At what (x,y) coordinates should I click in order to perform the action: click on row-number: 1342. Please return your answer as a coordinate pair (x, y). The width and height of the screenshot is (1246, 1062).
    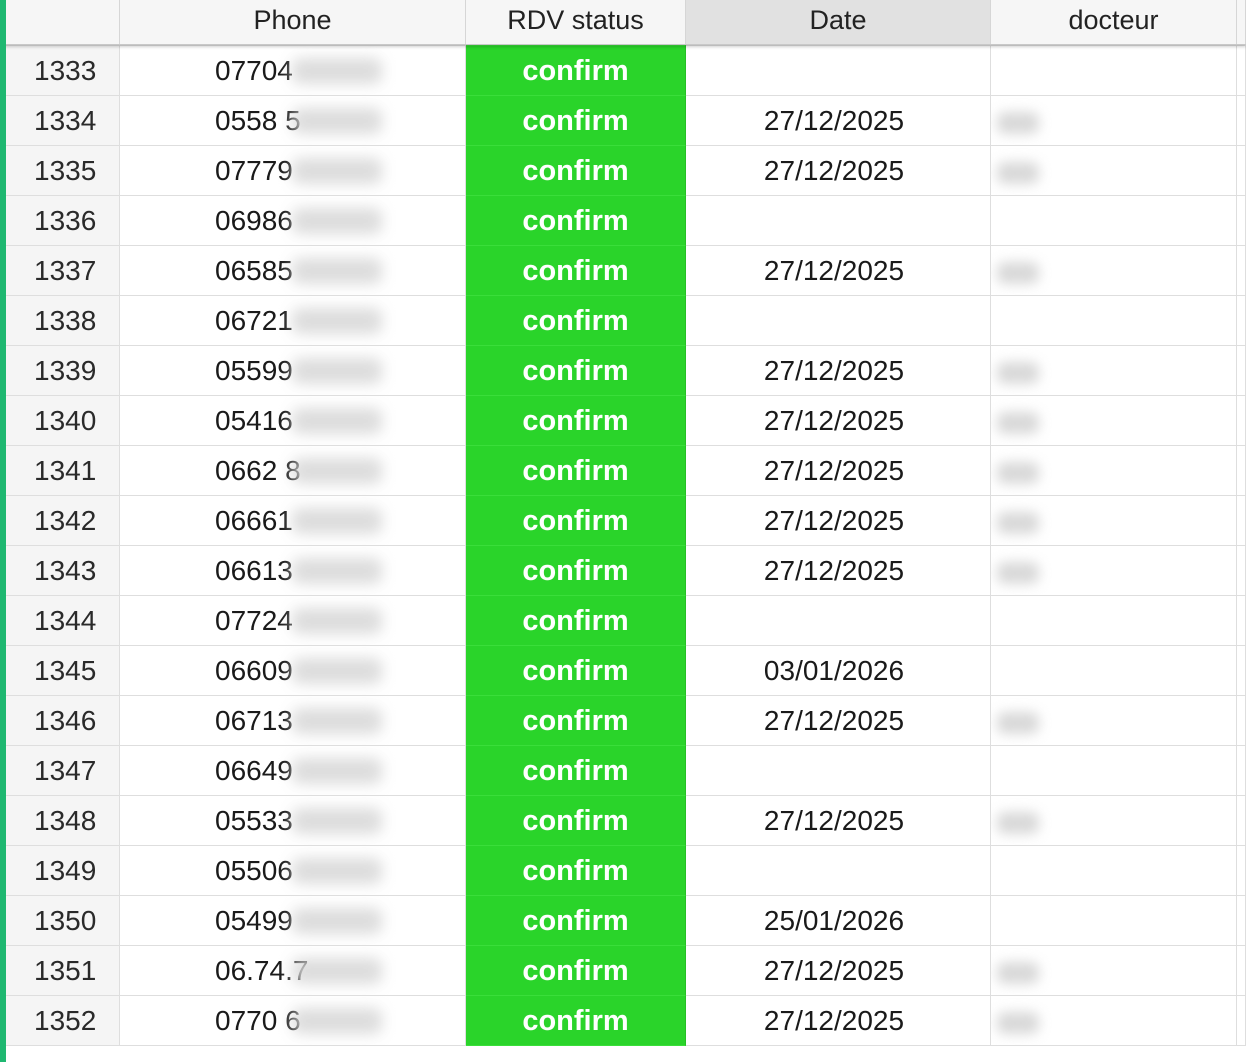
    Looking at the image, I should click on (63, 521).